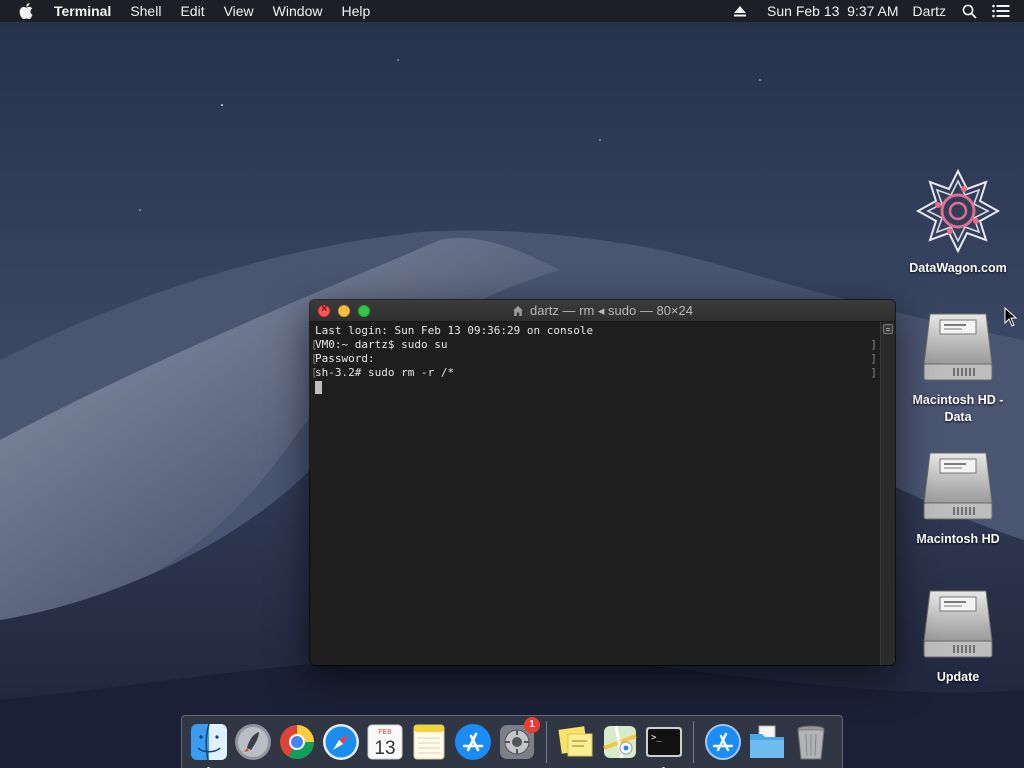 This screenshot has width=1024, height=768. What do you see at coordinates (958, 268) in the screenshot?
I see `desktop-icon-label: DataWagon.com` at bounding box center [958, 268].